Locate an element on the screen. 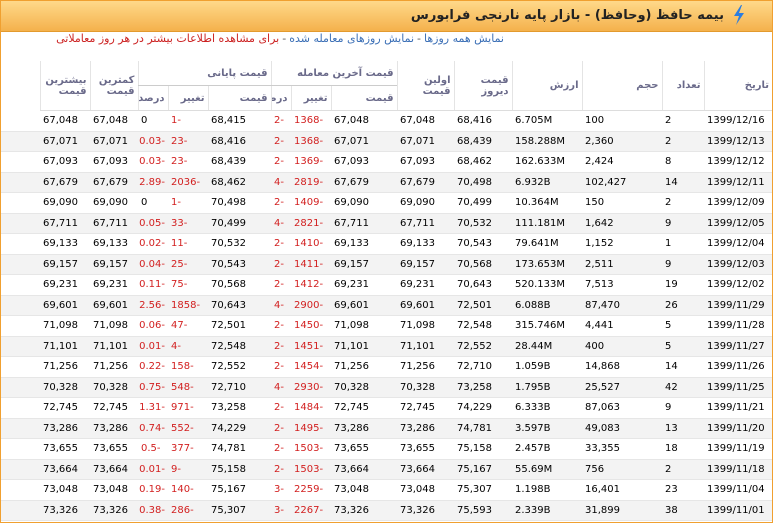 The height and width of the screenshot is (523, 773). col-first: اولین قیمت is located at coordinates (425, 86).